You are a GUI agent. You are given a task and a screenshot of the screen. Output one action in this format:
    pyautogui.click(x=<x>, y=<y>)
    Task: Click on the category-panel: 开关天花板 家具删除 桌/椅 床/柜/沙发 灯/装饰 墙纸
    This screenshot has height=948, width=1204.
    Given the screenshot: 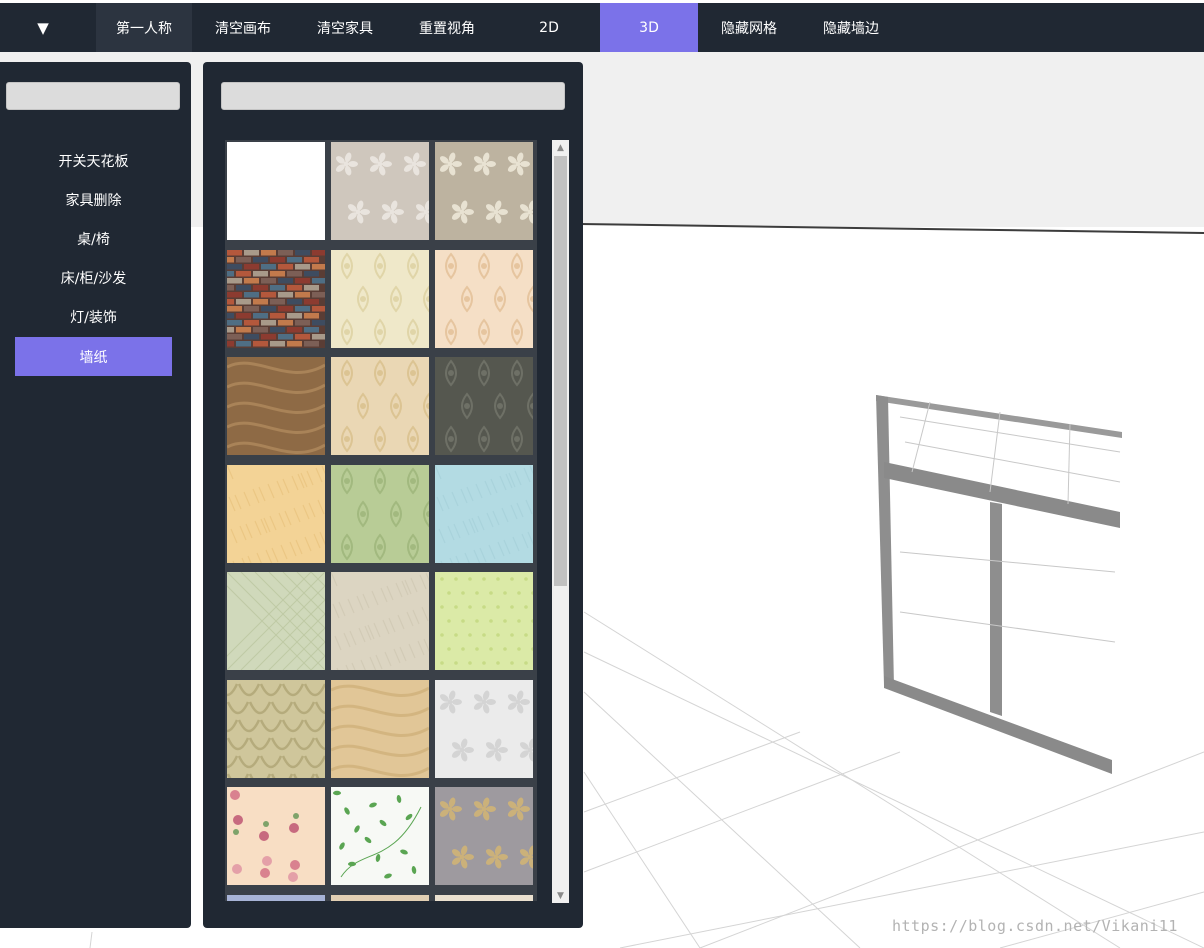 What is the action you would take?
    pyautogui.click(x=95, y=495)
    